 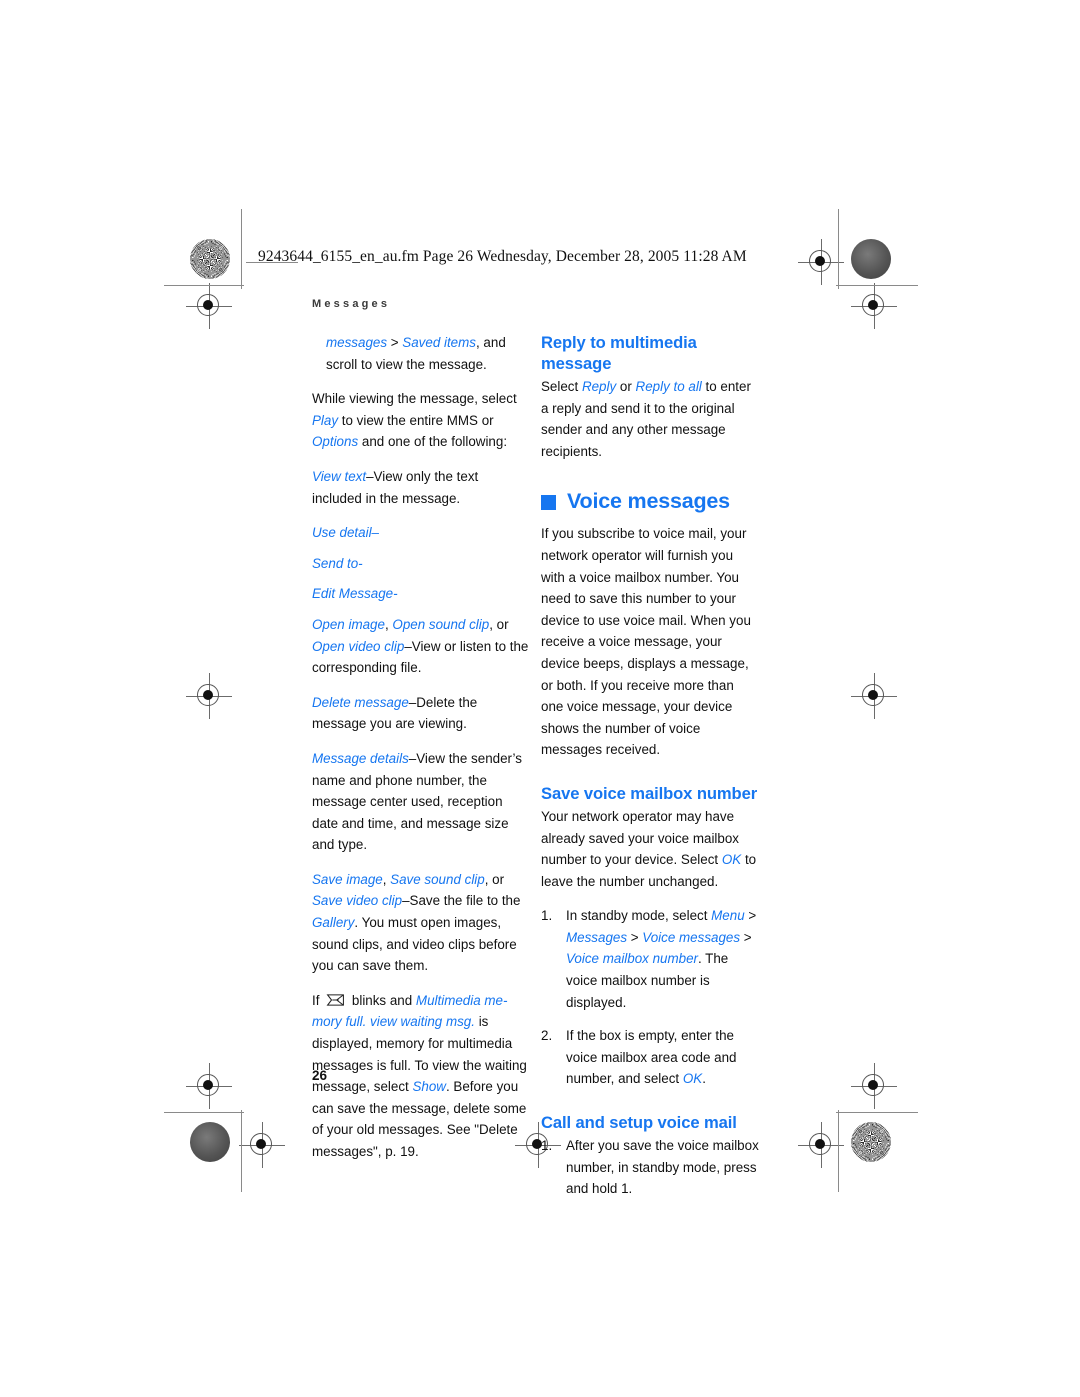 What do you see at coordinates (596, 937) in the screenshot?
I see `menu-path-messages: Messages` at bounding box center [596, 937].